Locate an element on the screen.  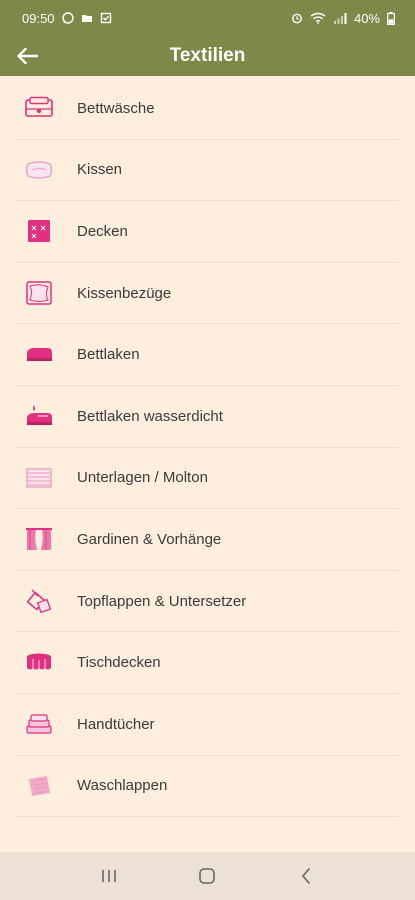
list-item-label: Kissenbezüge is located at coordinates (124, 293).